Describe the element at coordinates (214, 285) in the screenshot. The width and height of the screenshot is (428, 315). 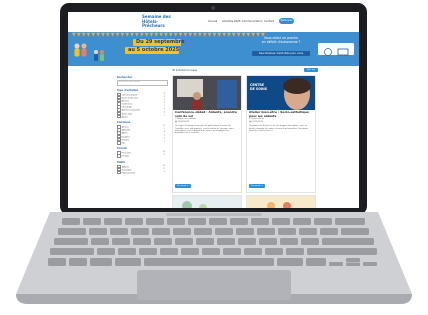
I see `trackpad` at that location.